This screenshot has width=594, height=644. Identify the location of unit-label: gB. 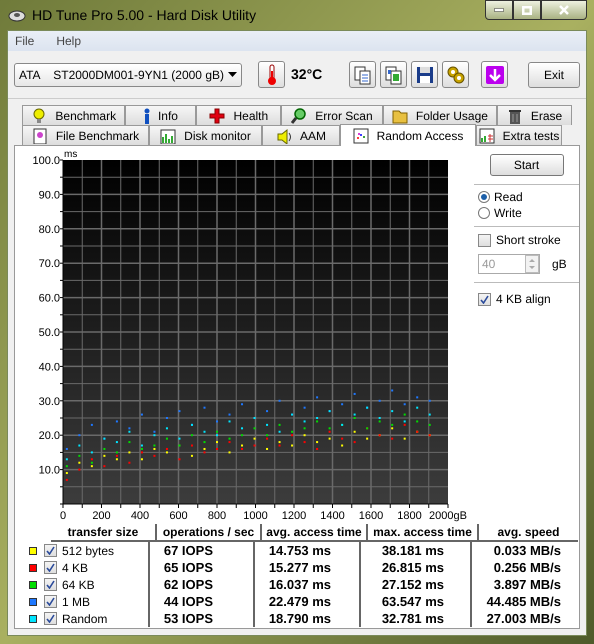
(559, 264).